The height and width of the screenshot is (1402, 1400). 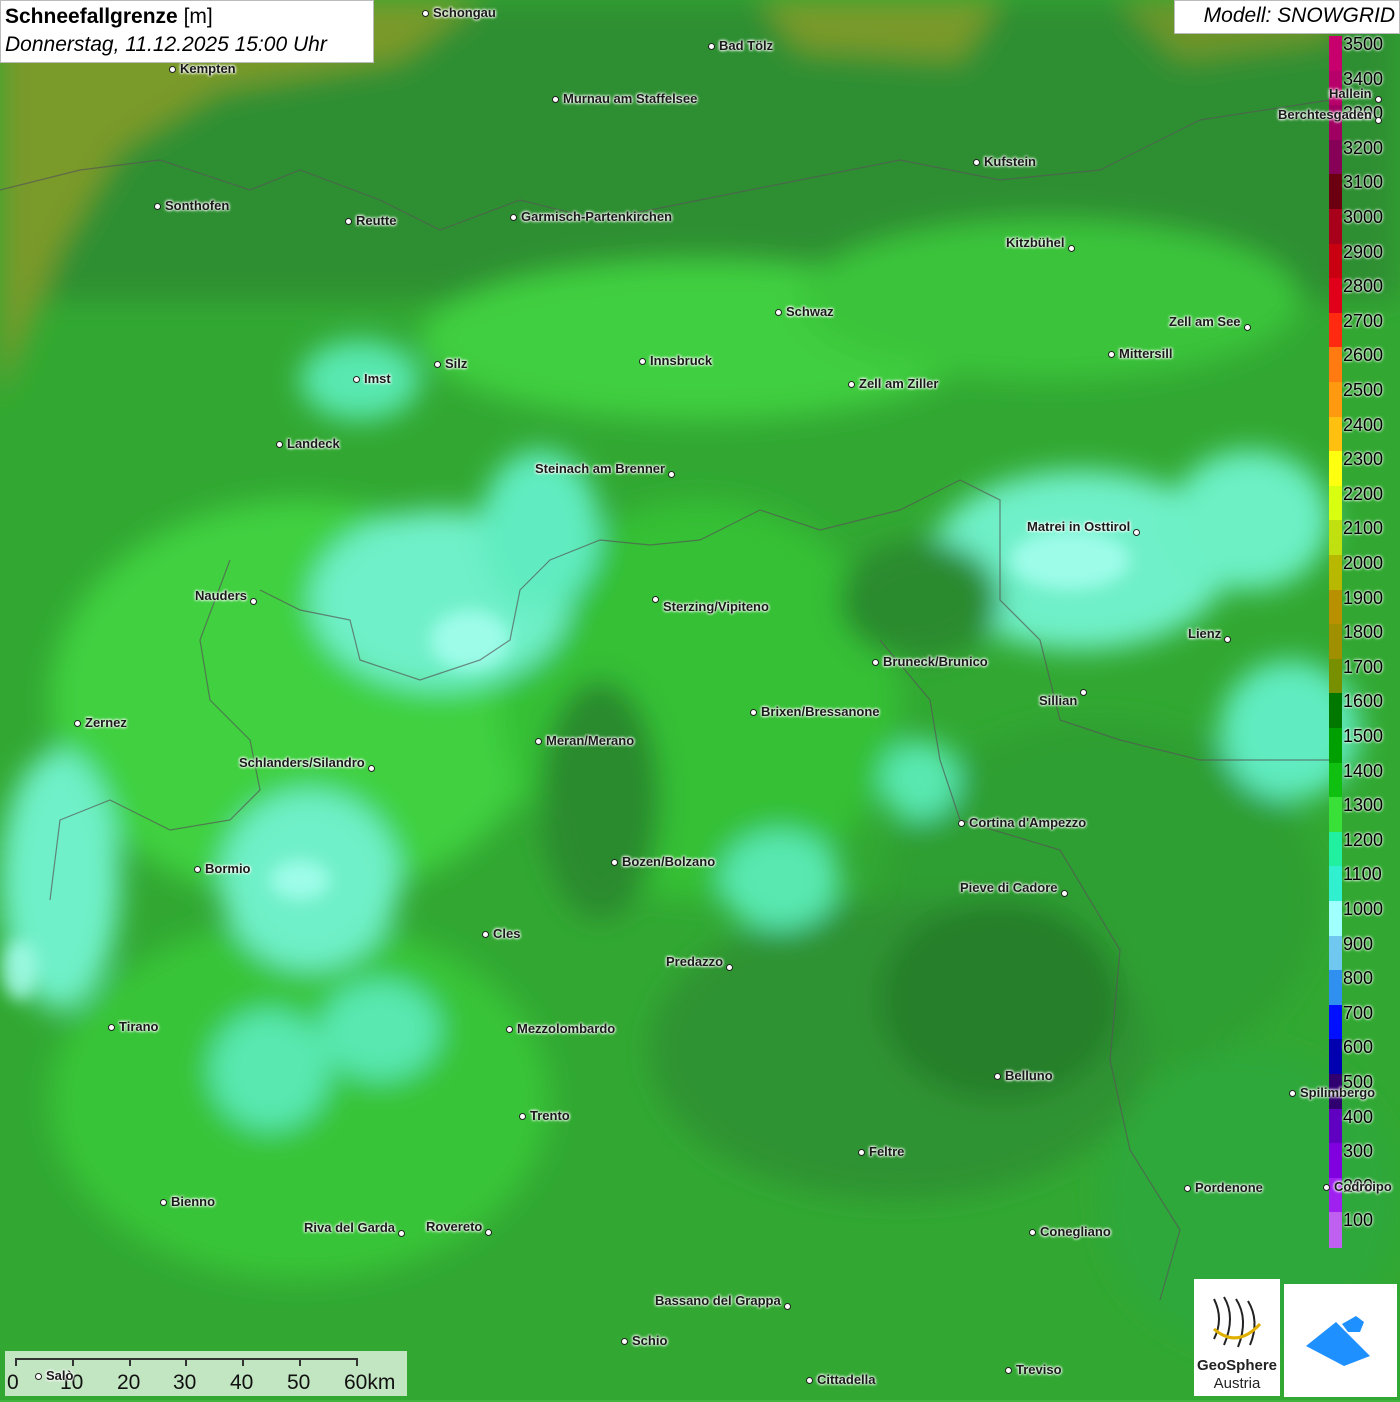 What do you see at coordinates (1237, 1365) in the screenshot?
I see `geosphere-logo-line1: GeoSphere` at bounding box center [1237, 1365].